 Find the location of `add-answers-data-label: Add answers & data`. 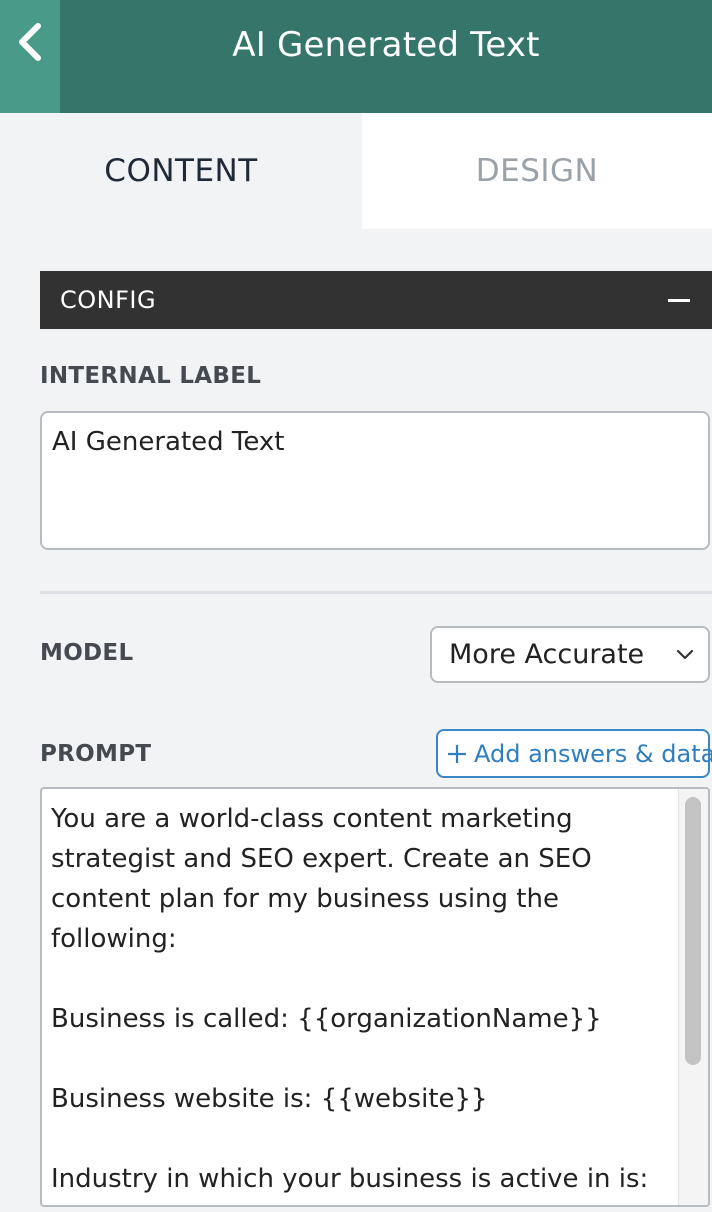

add-answers-data-label: Add answers & data is located at coordinates (593, 753).